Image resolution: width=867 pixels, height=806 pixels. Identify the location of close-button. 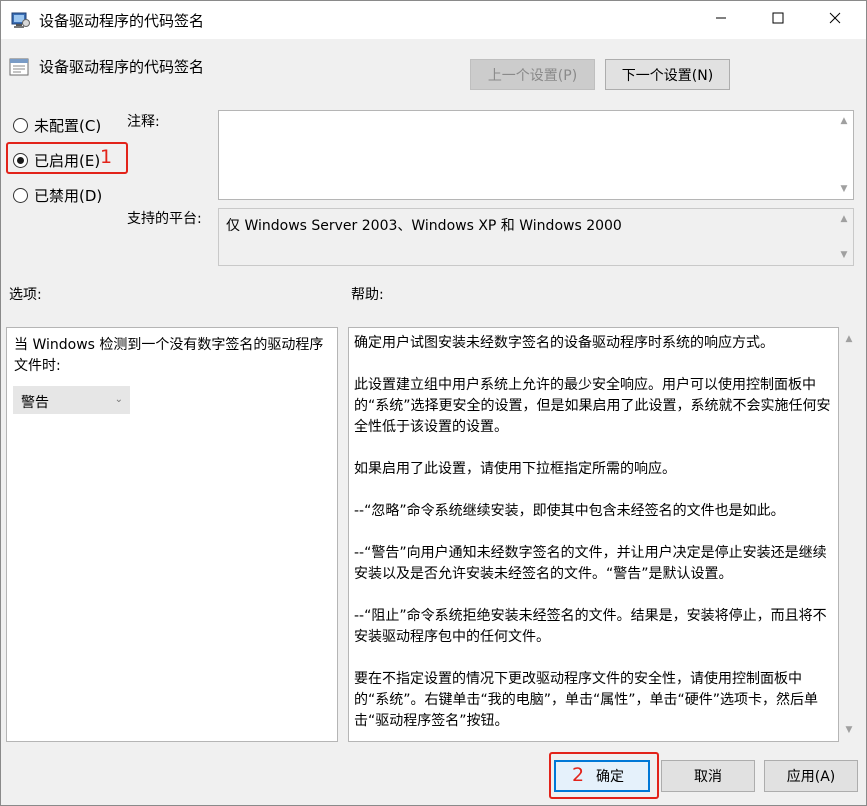
(835, 20).